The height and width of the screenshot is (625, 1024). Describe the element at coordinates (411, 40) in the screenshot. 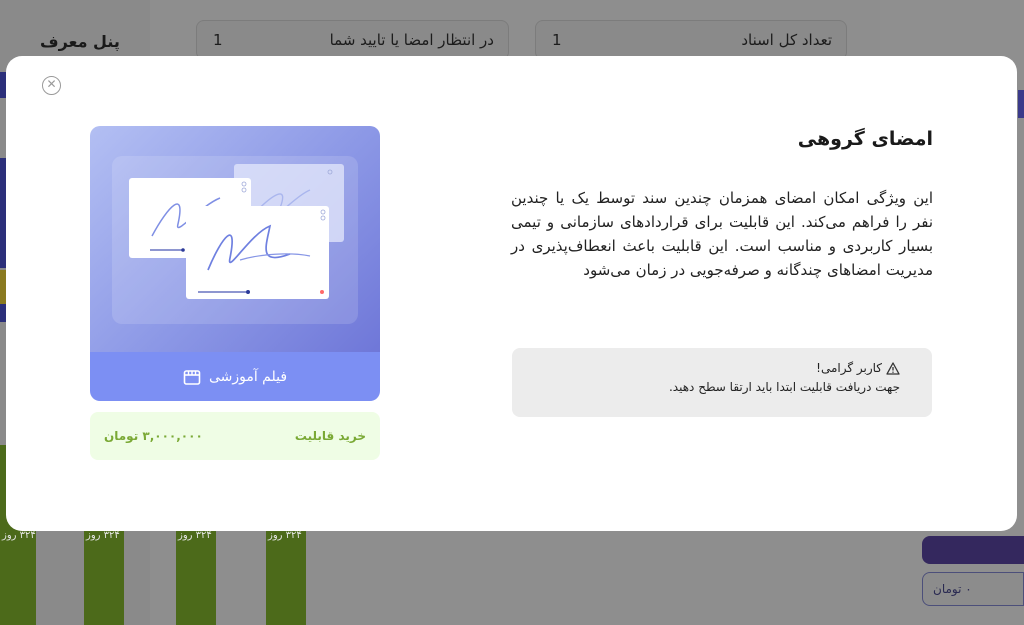

I see `stat-label: در انتظار امضا یا تایید شما` at that location.